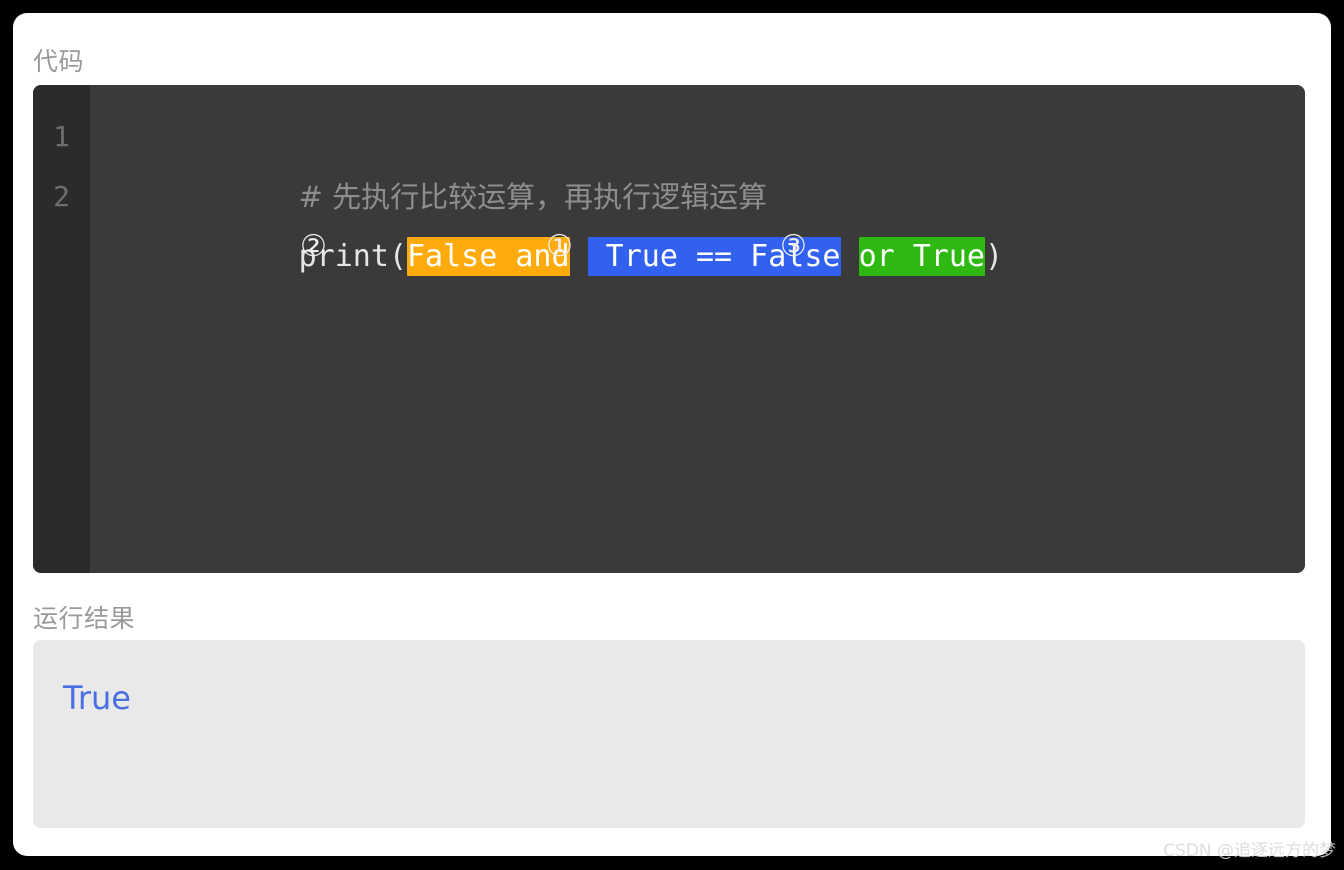  Describe the element at coordinates (97, 698) in the screenshot. I see `output-value: True` at that location.